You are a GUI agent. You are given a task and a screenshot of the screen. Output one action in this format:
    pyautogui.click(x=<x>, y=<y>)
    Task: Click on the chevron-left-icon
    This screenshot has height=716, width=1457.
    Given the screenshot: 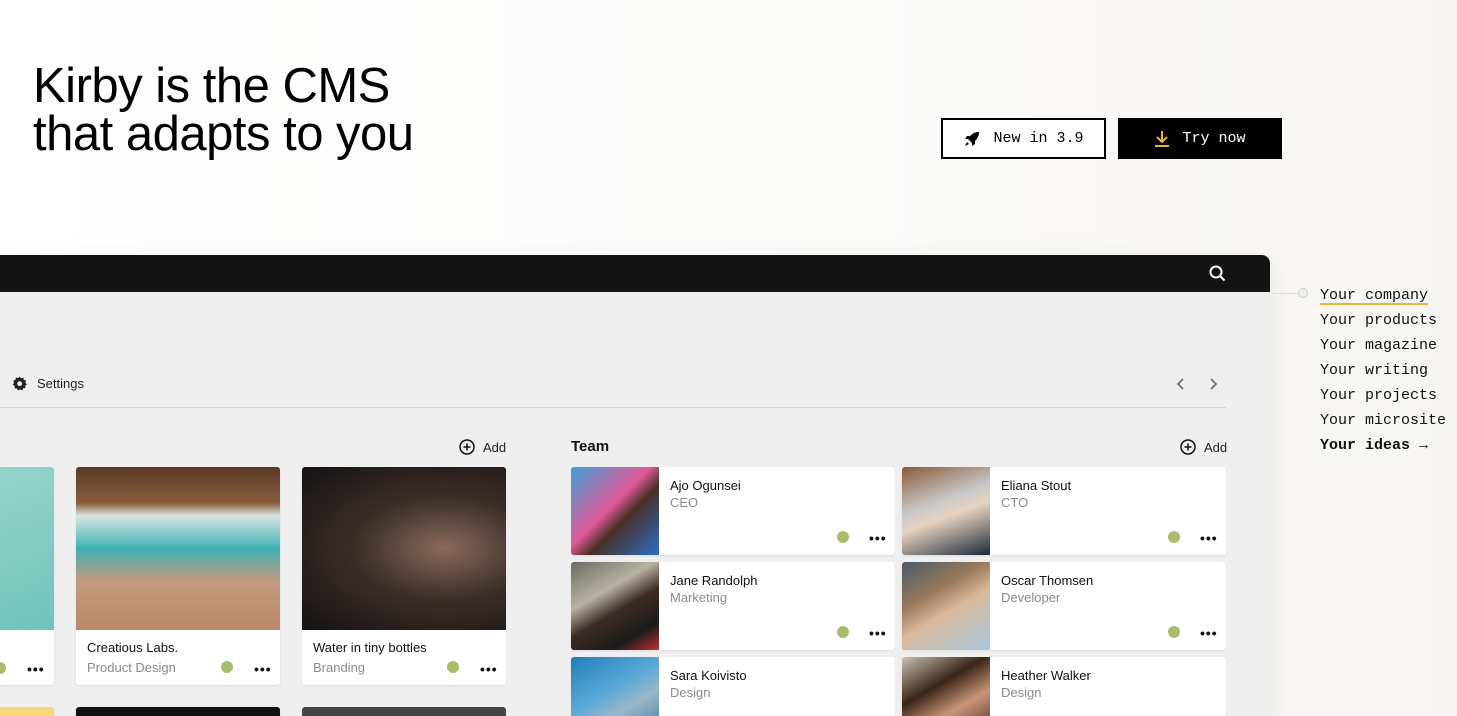 What is the action you would take?
    pyautogui.click(x=1181, y=386)
    